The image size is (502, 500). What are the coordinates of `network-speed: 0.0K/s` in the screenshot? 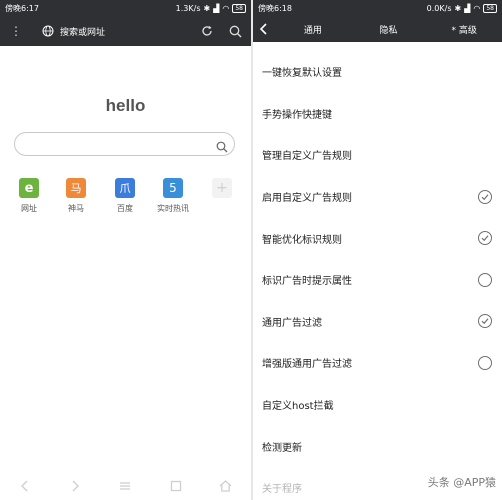 It's located at (439, 8).